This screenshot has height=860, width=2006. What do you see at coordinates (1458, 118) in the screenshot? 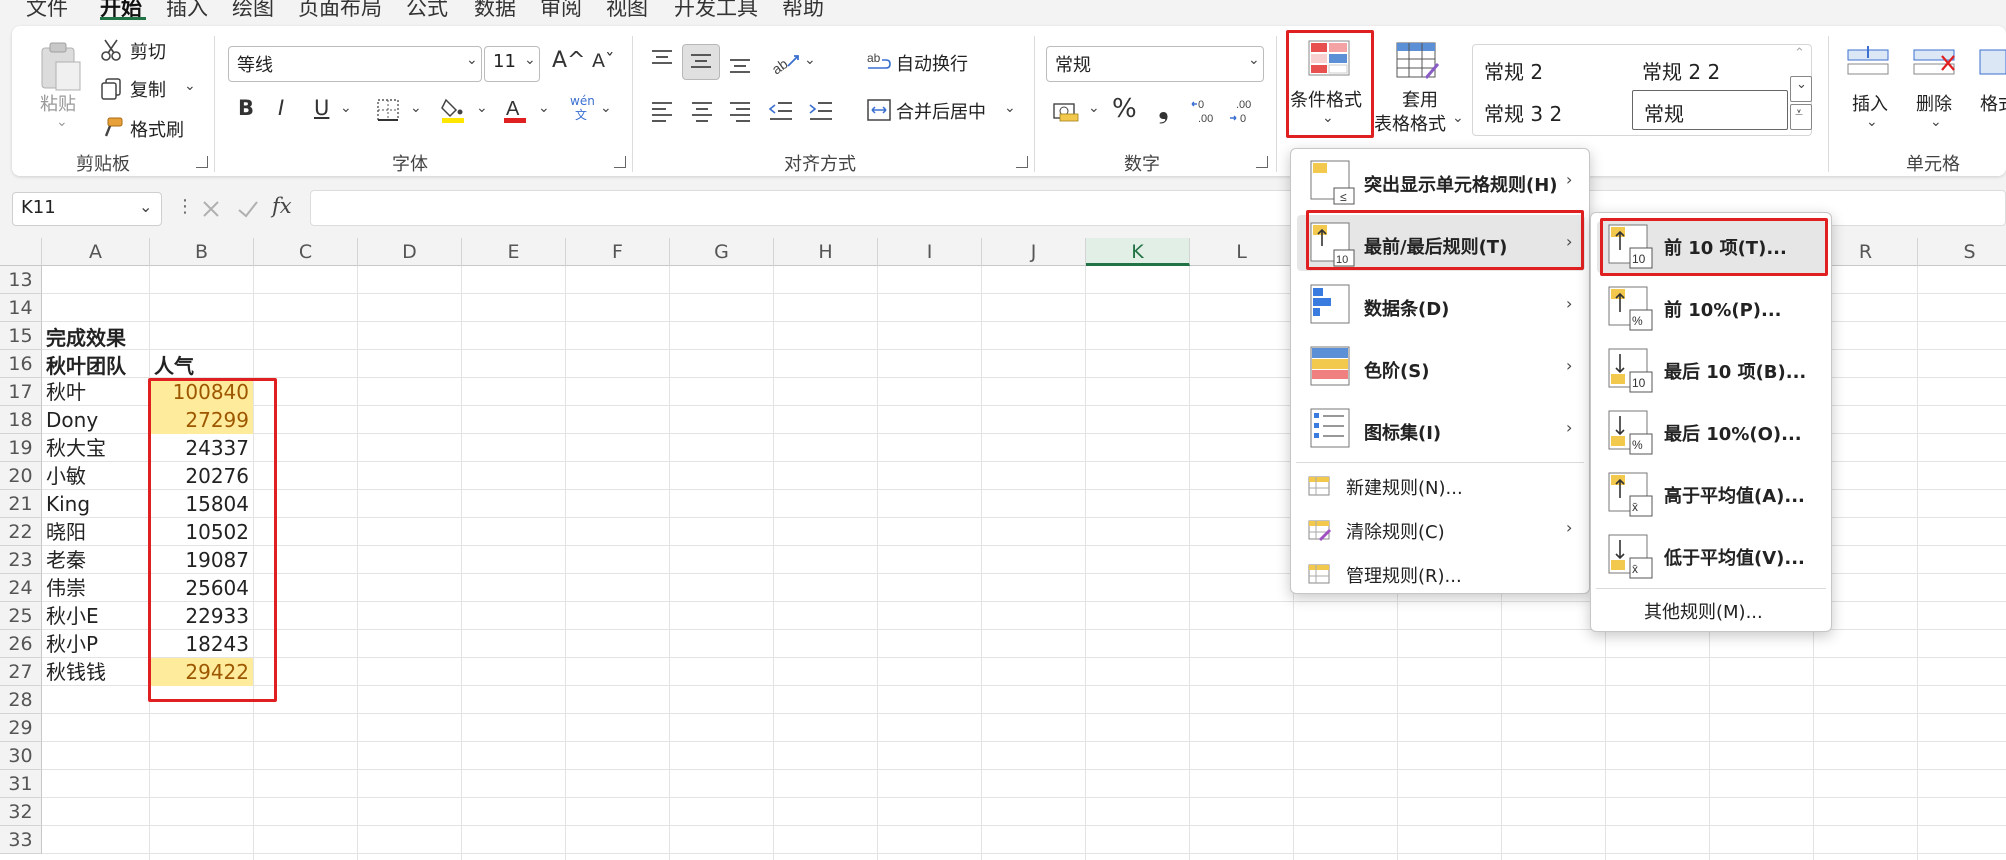
I see `format-as-table-dropdown-icon: ⌄` at bounding box center [1458, 118].